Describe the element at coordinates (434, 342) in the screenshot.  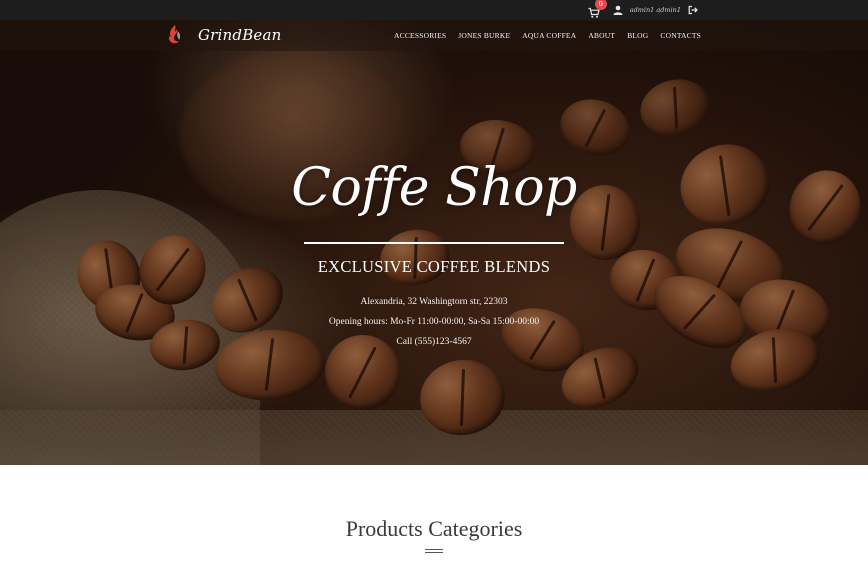
I see `phone-link: Call (555)123-4567` at that location.